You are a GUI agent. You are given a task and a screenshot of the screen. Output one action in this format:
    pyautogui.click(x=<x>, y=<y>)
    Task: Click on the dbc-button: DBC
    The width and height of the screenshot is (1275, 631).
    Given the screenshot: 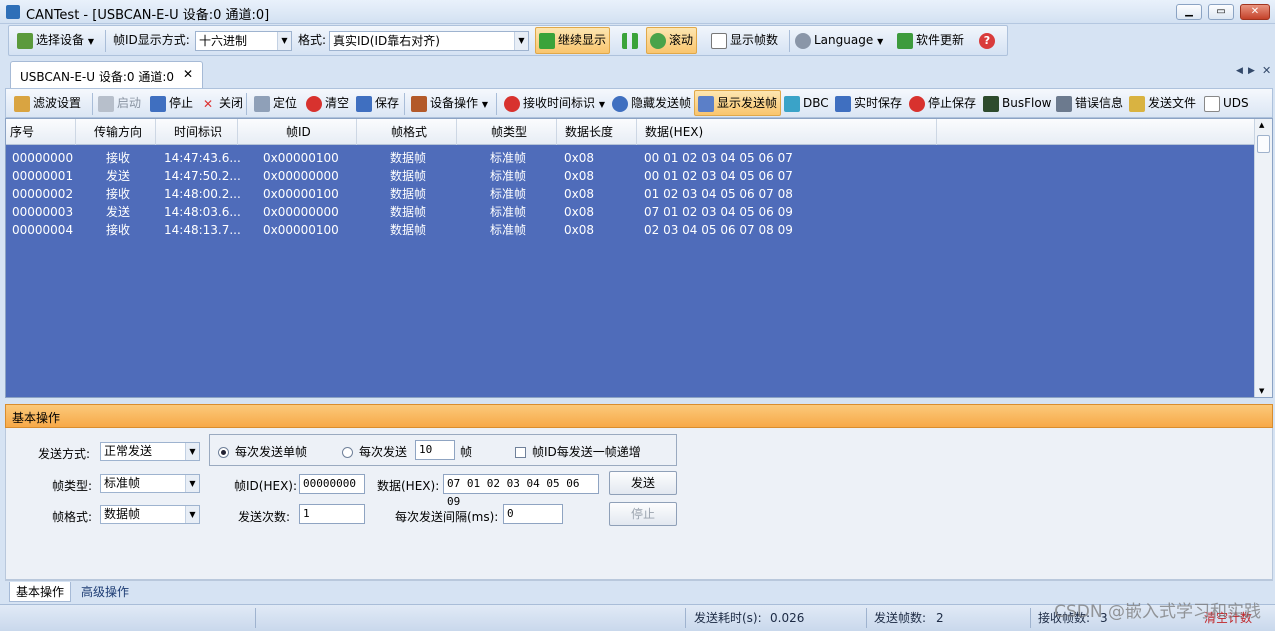 What is the action you would take?
    pyautogui.click(x=806, y=103)
    